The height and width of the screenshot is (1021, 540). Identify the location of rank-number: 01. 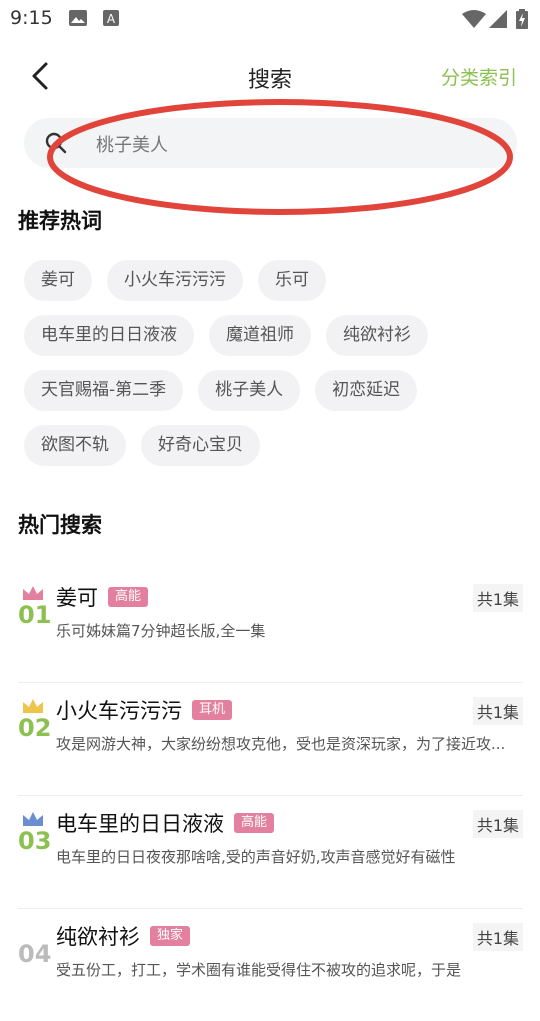
(35, 615).